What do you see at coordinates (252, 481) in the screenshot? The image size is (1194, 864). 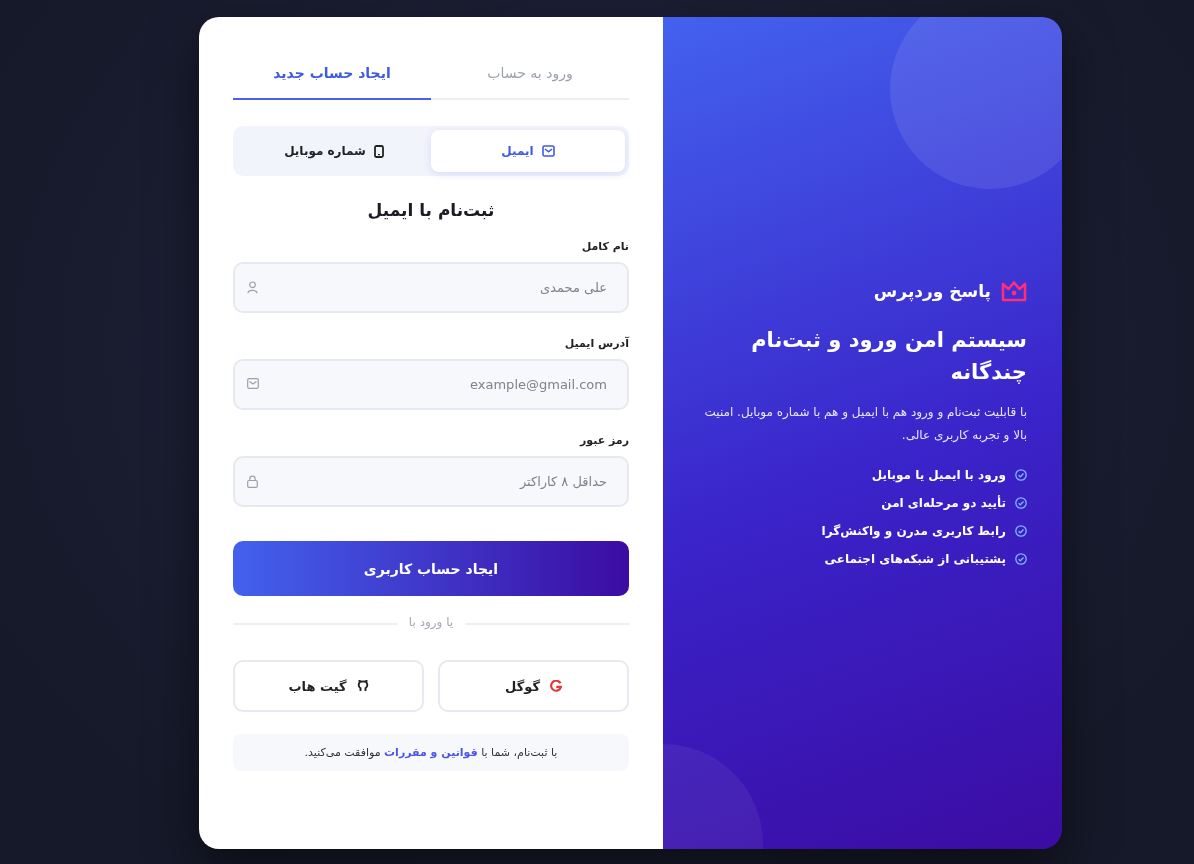 I see `lock-icon` at bounding box center [252, 481].